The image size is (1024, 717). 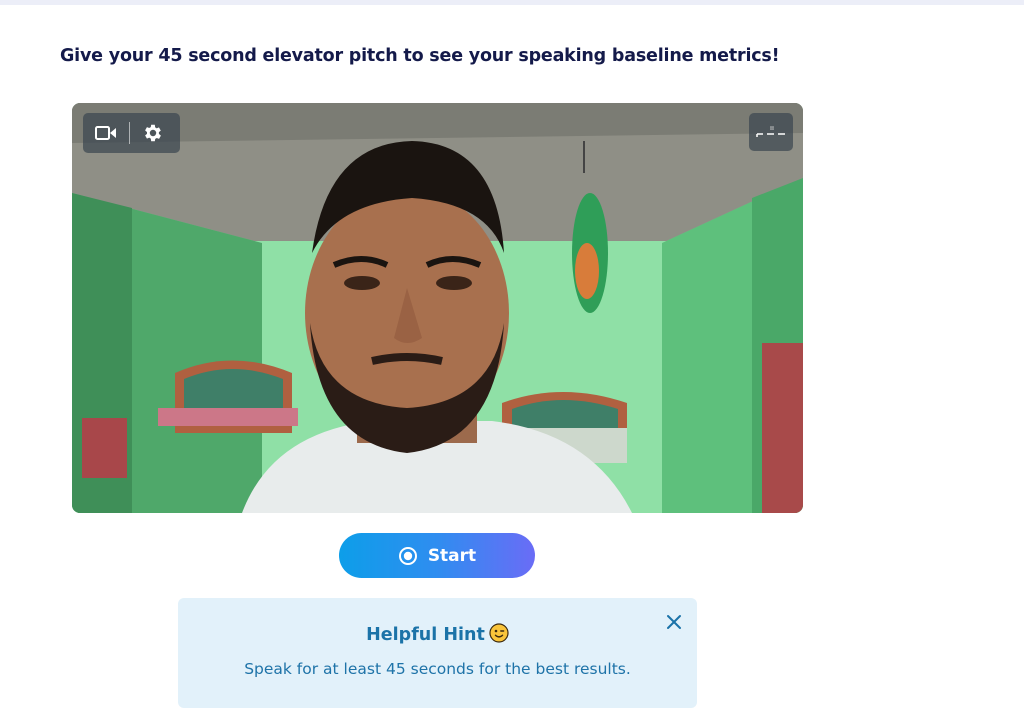 I want to click on fullscreen-button, so click(x=771, y=132).